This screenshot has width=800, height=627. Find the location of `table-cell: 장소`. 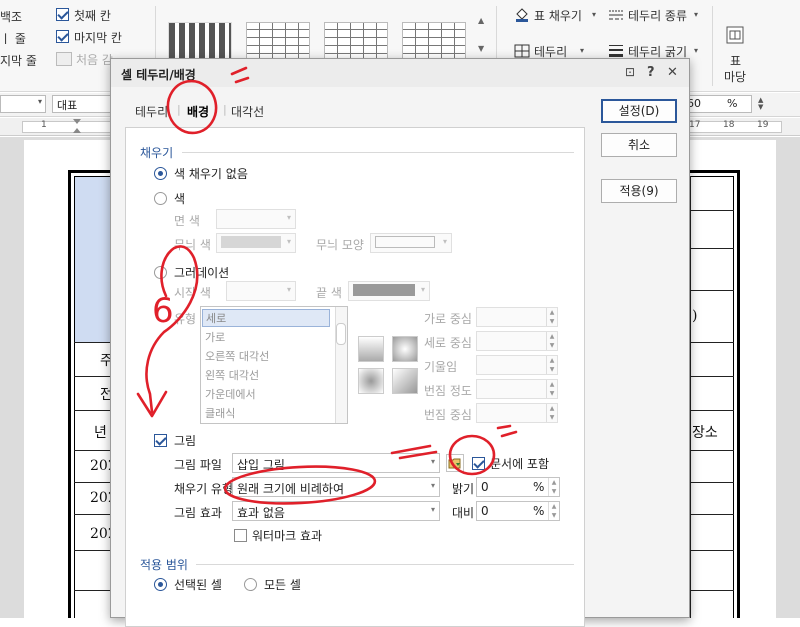

table-cell: 장소 is located at coordinates (705, 432).